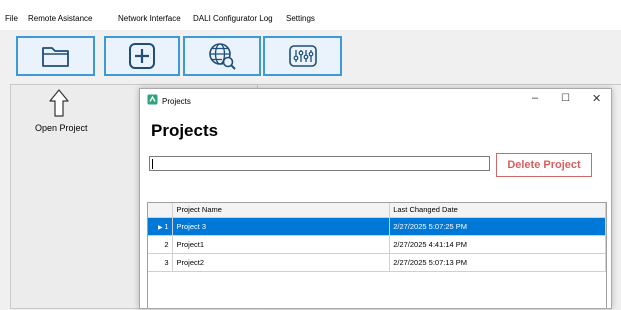 Image resolution: width=621 pixels, height=310 pixels. I want to click on maximize-icon: ☐, so click(565, 98).